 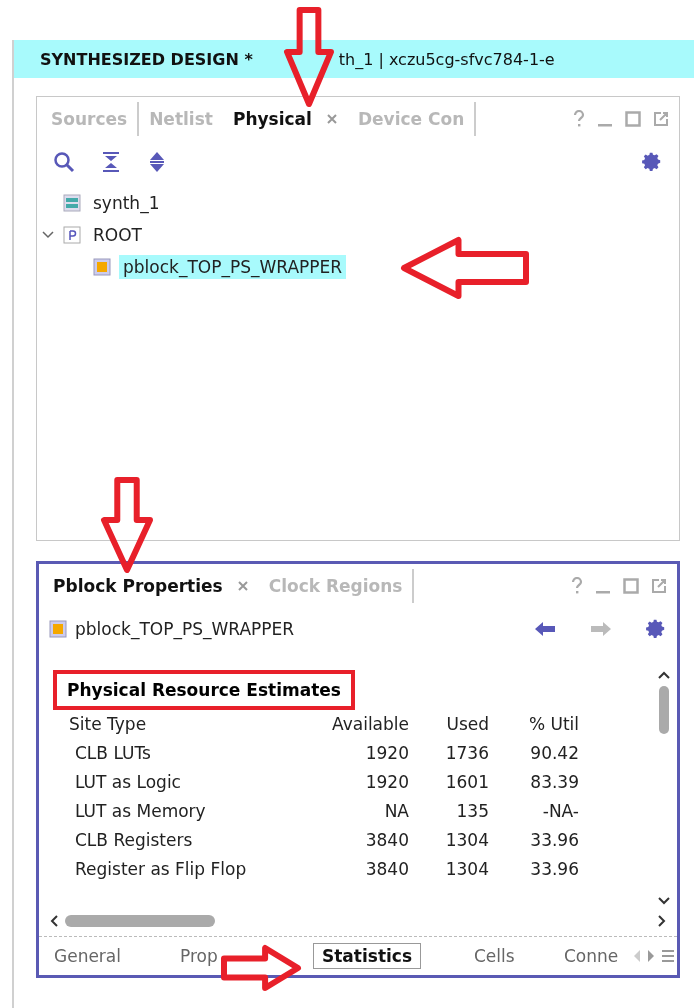 What do you see at coordinates (467, 724) in the screenshot?
I see `column-header: Used` at bounding box center [467, 724].